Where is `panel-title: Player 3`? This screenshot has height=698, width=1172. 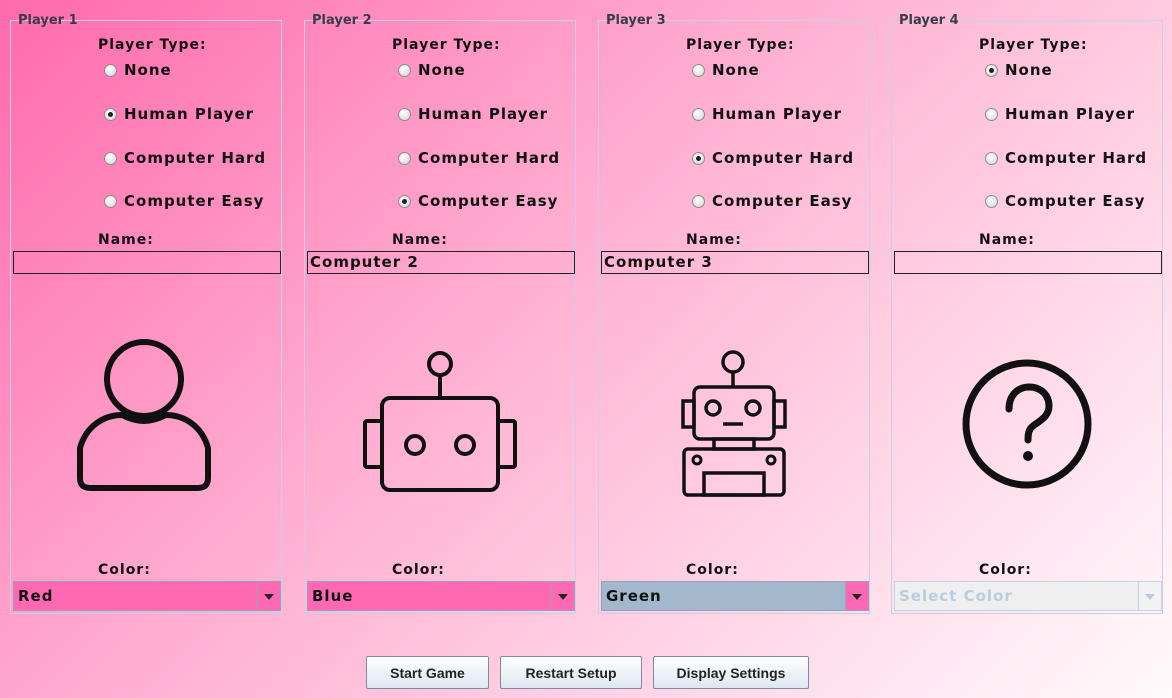 panel-title: Player 3 is located at coordinates (636, 20).